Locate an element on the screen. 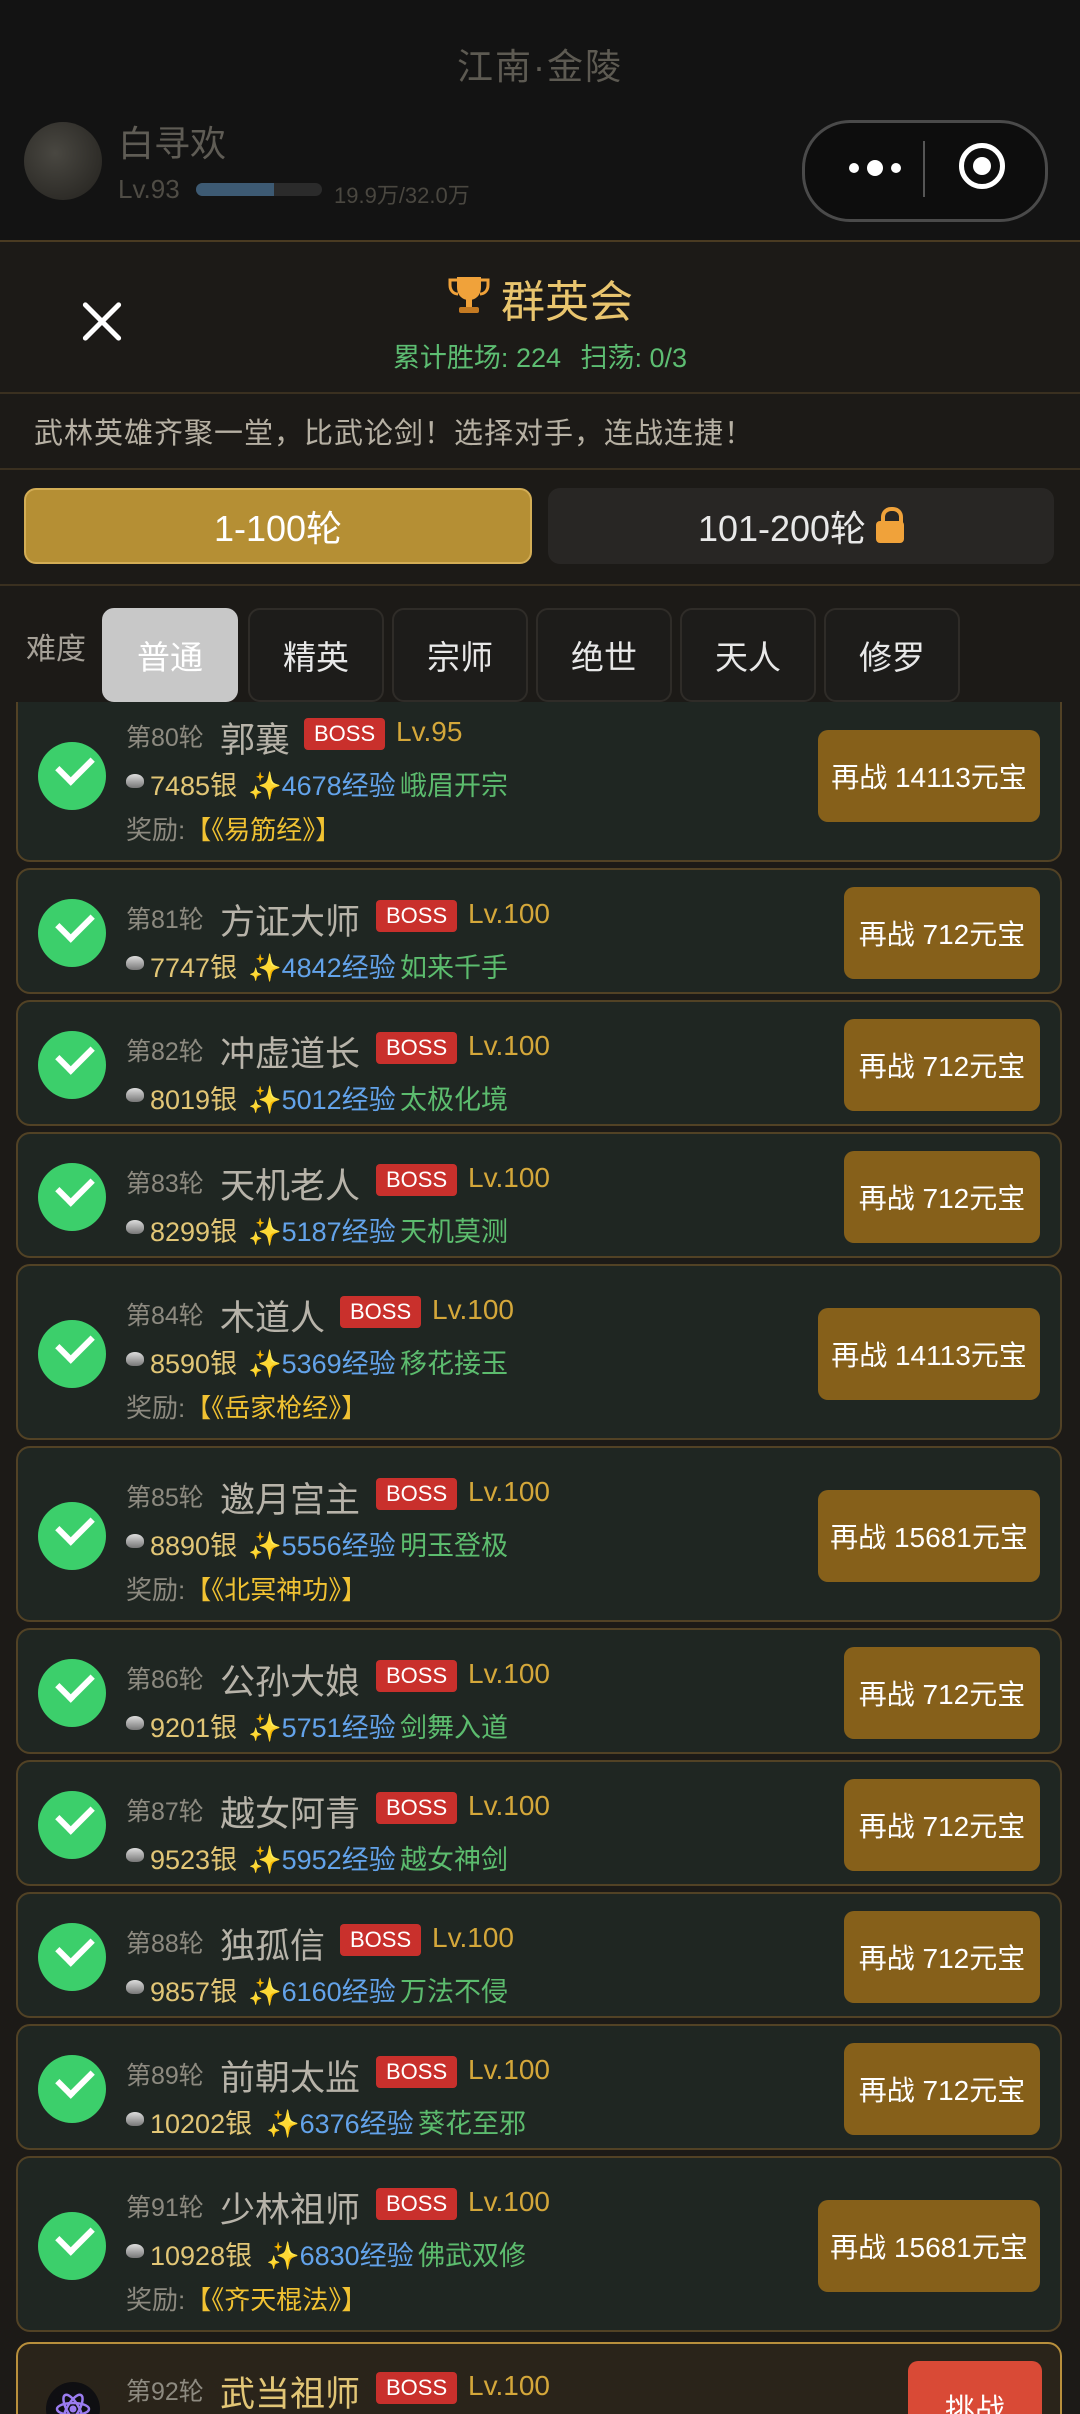 Image resolution: width=1080 pixels, height=2414 pixels. panel-title: 群英会 is located at coordinates (540, 298).